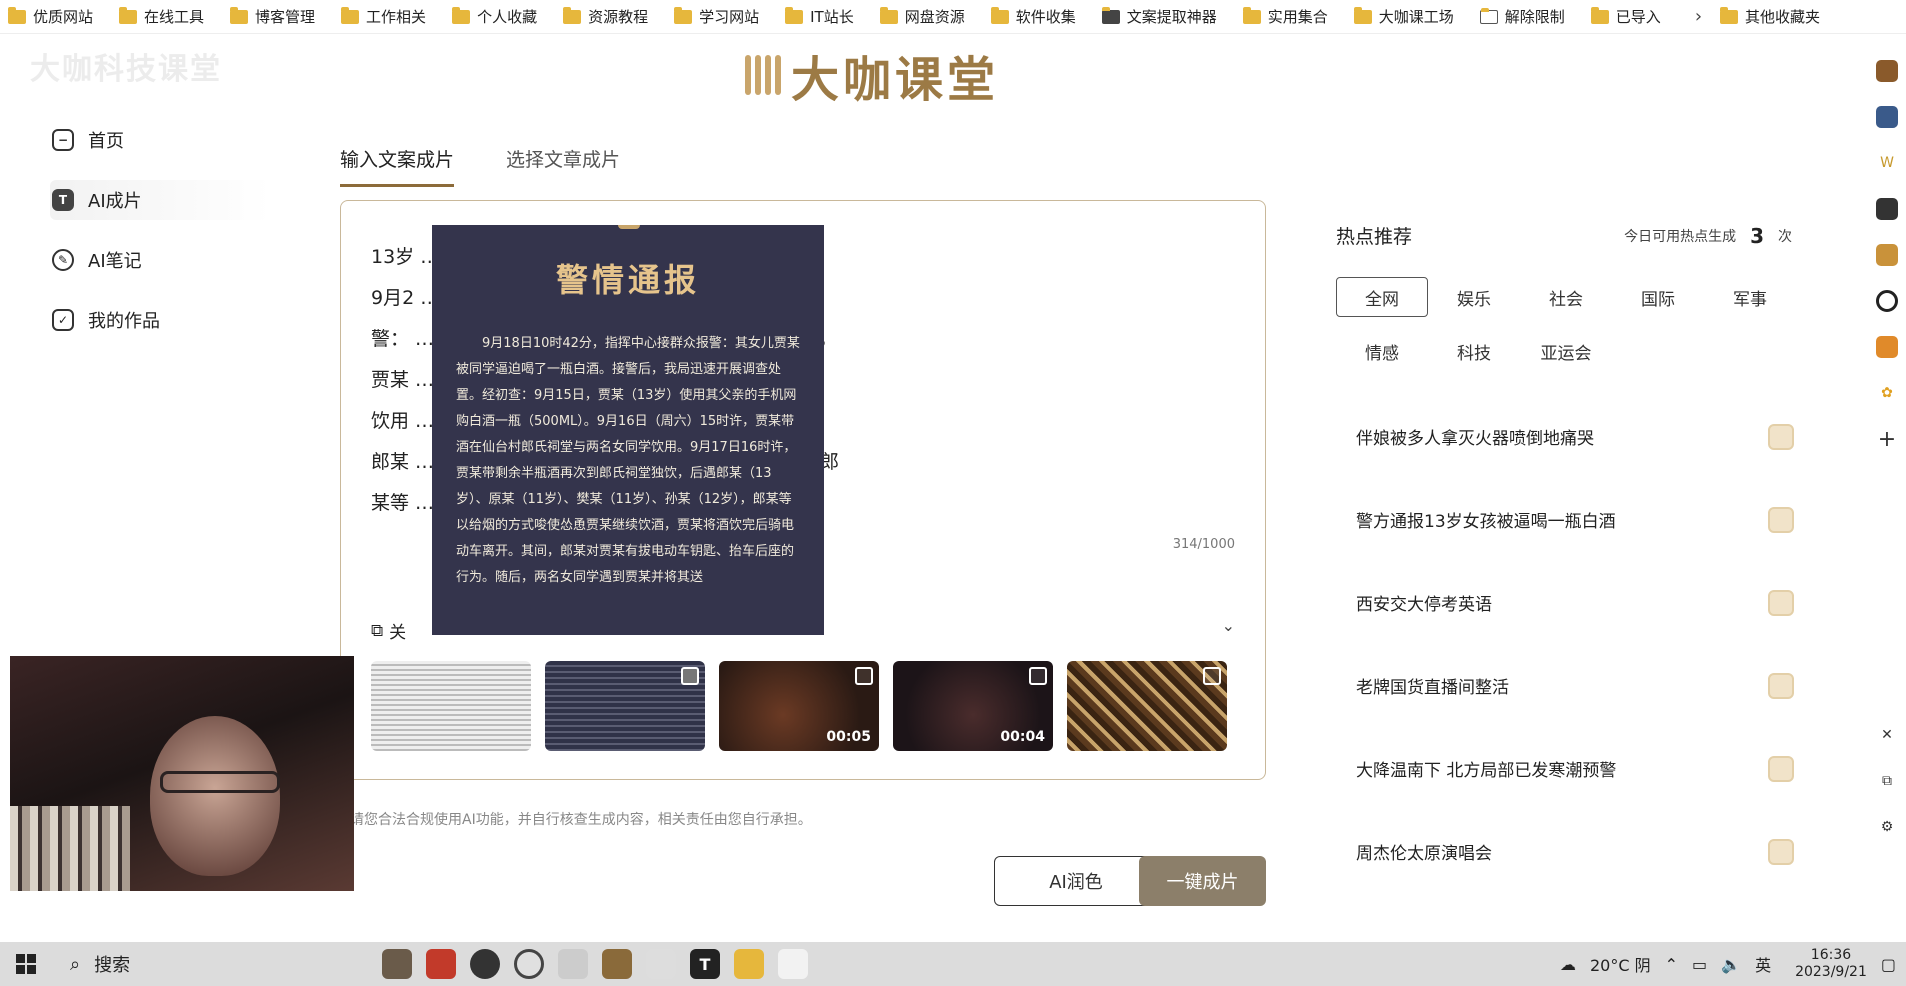  I want to click on category-society: 社会, so click(1566, 297).